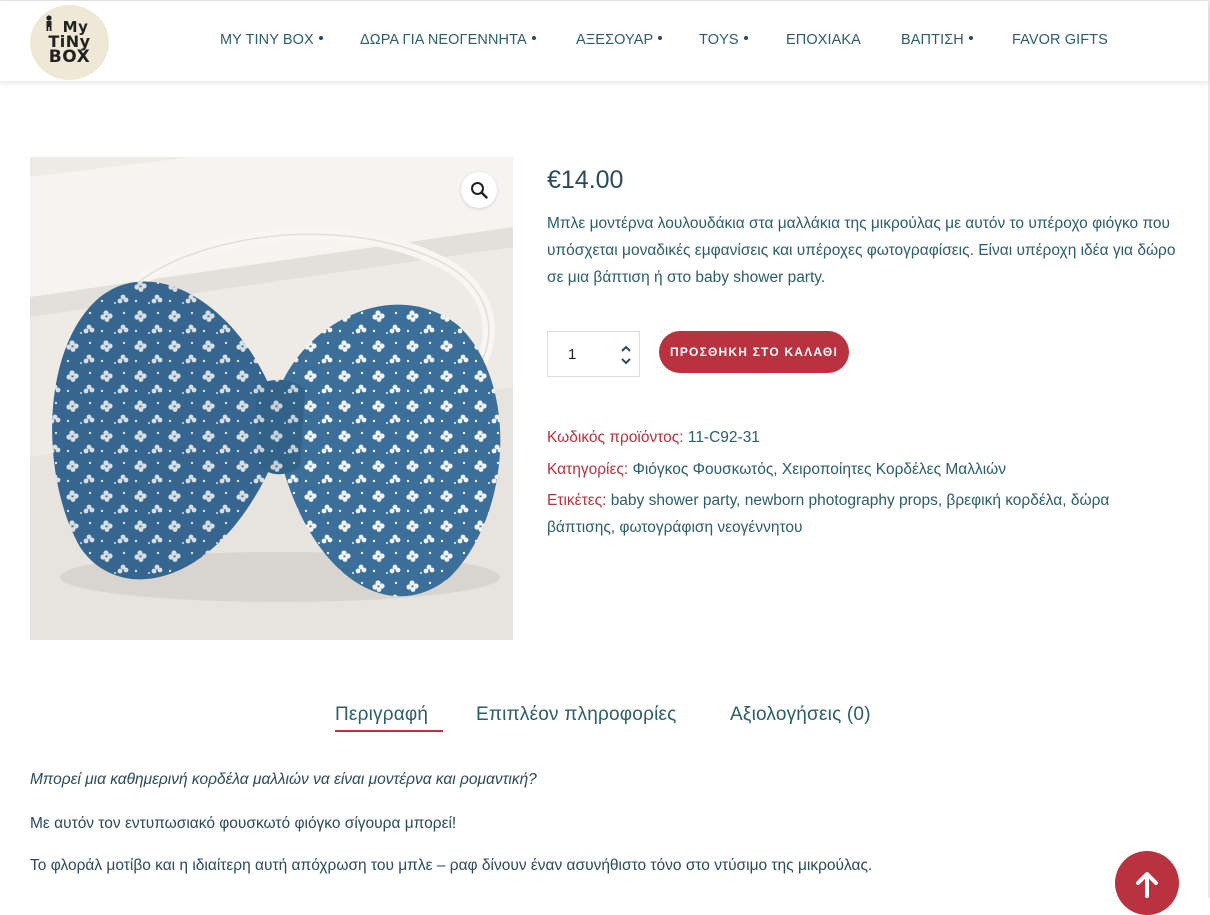  Describe the element at coordinates (626, 349) in the screenshot. I see `chevron-up-icon` at that location.